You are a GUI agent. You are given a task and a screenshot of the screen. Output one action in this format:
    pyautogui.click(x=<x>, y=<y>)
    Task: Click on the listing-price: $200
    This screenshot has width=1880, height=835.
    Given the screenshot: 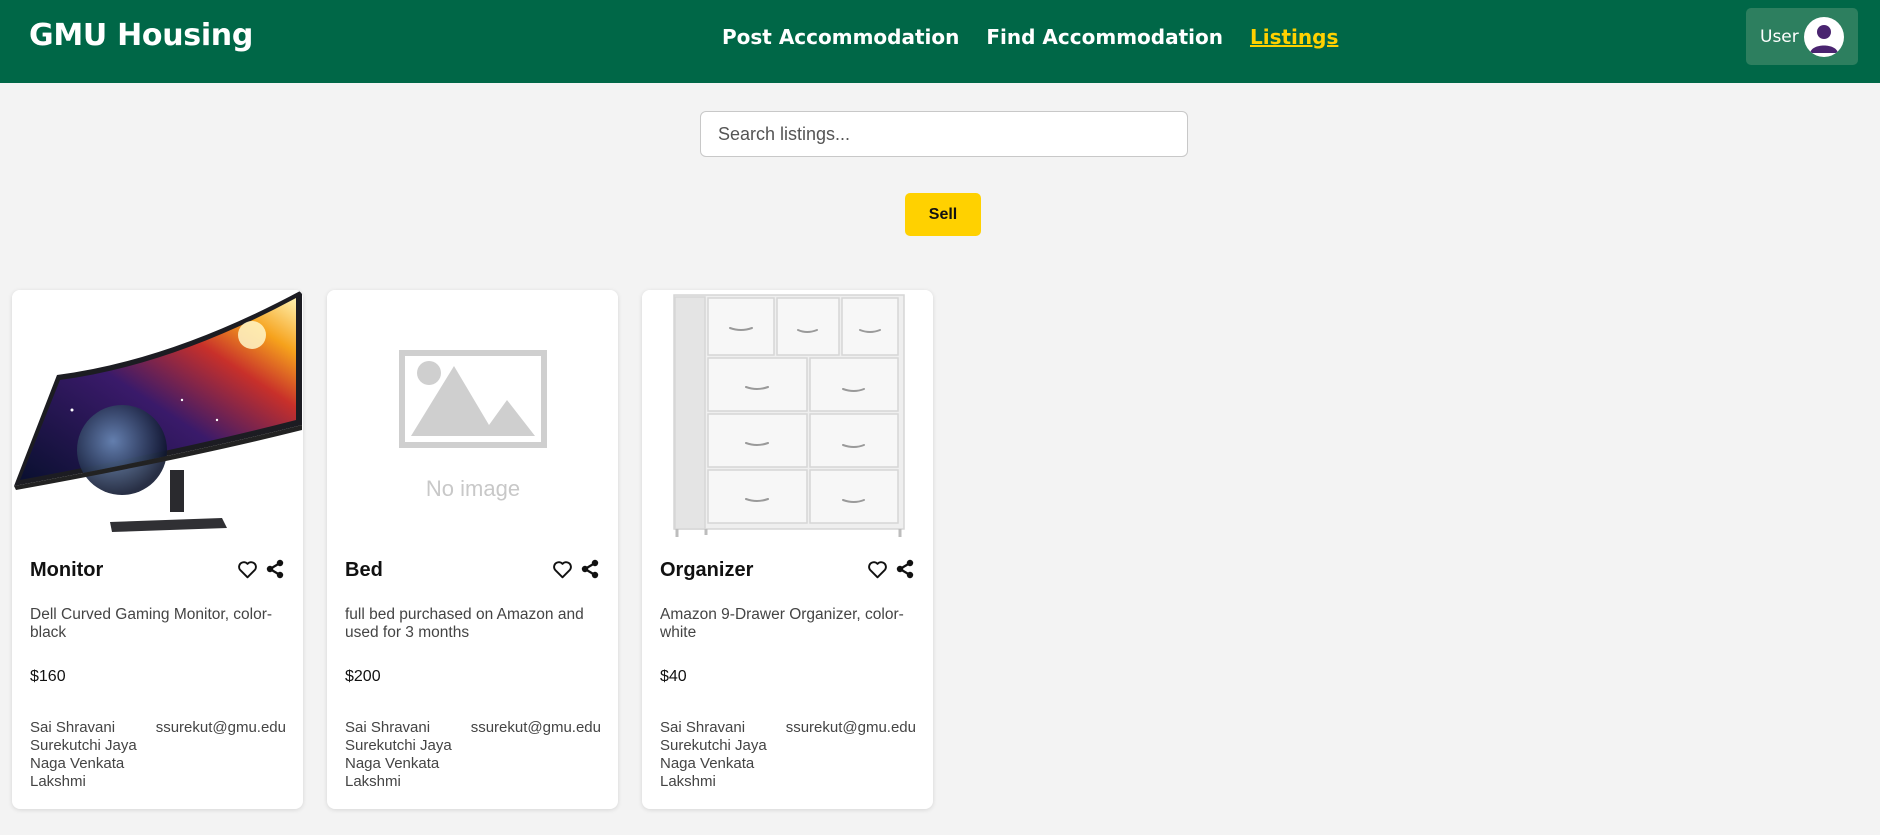 What is the action you would take?
    pyautogui.click(x=363, y=676)
    